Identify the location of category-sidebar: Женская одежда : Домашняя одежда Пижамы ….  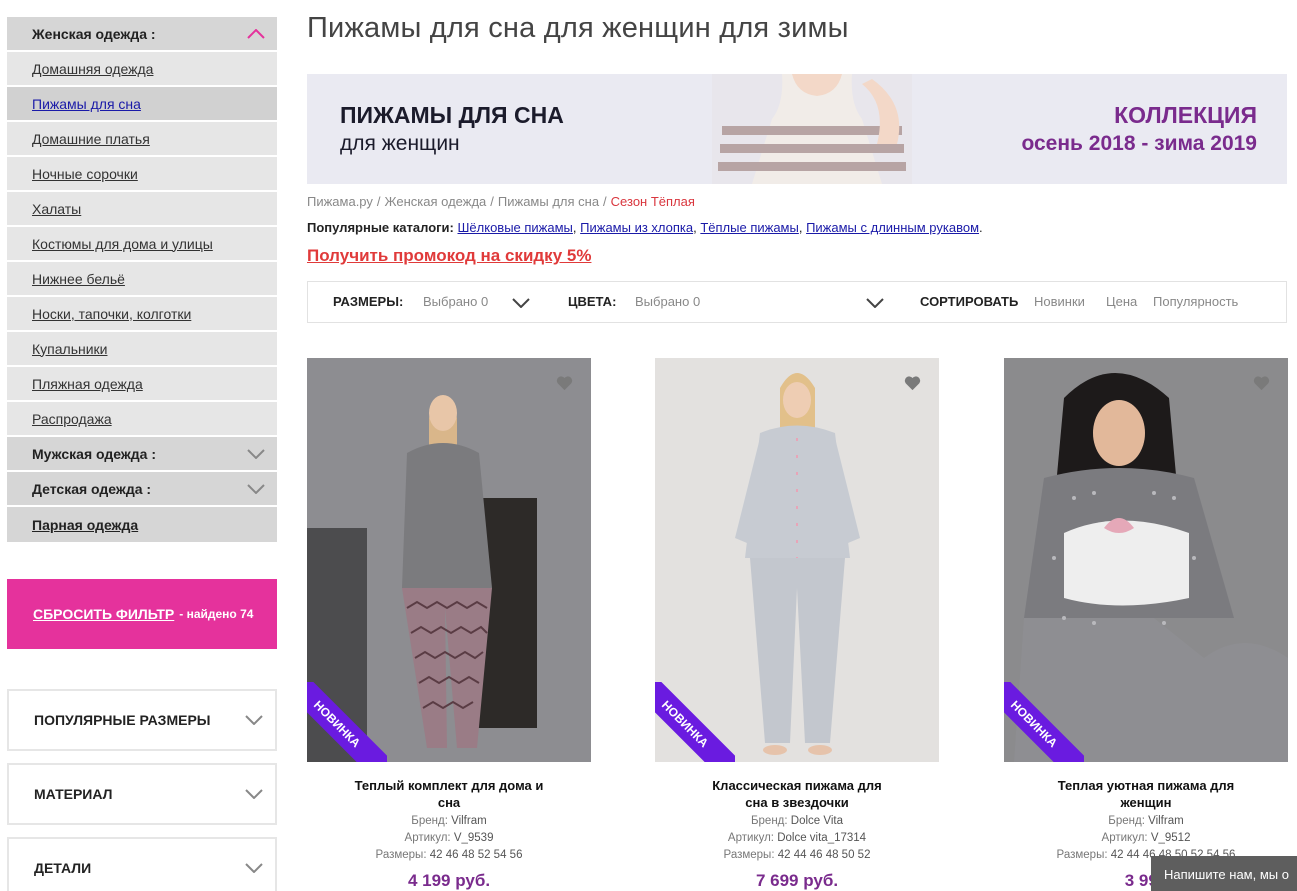
(142, 279).